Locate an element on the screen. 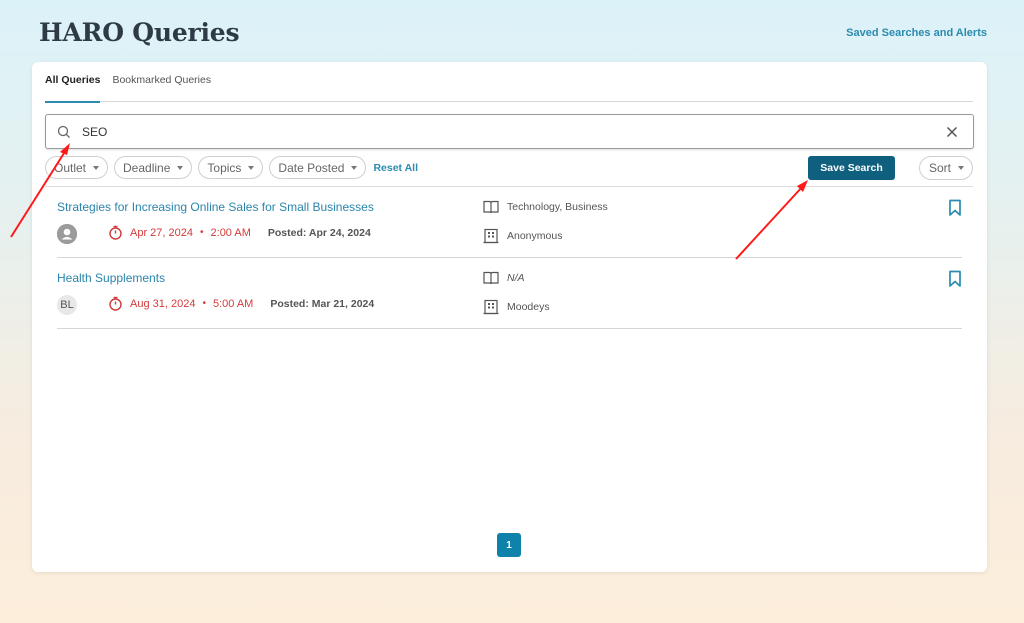 This screenshot has width=1024, height=623. filter-deadline: Deadline is located at coordinates (153, 167).